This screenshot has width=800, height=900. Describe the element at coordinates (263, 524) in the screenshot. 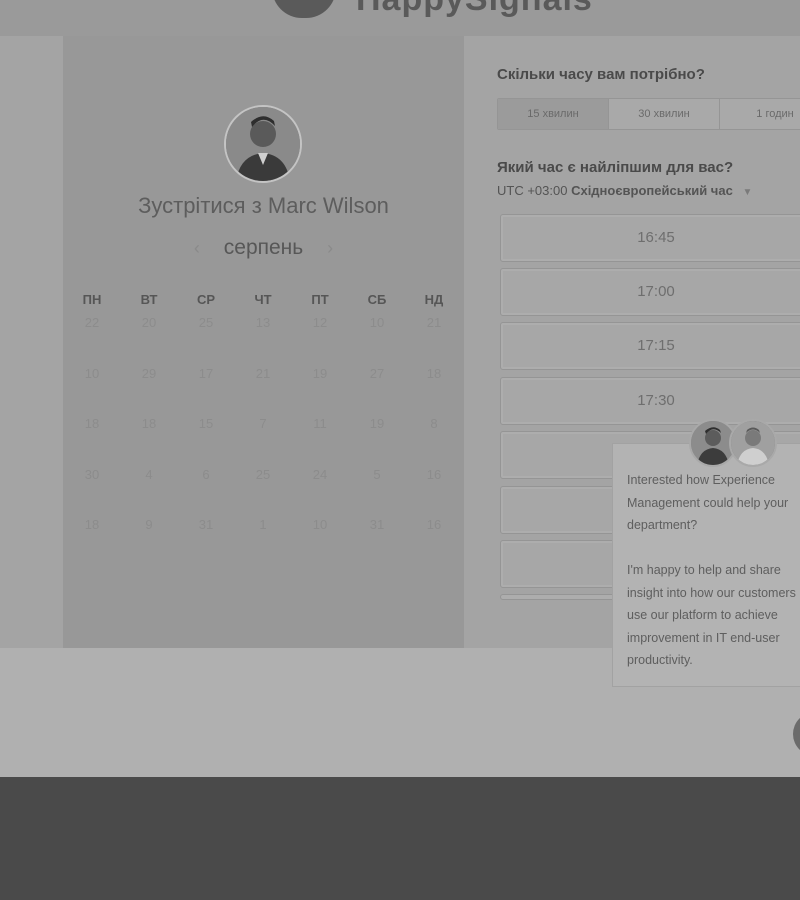

I see `calendar-day: 1` at that location.